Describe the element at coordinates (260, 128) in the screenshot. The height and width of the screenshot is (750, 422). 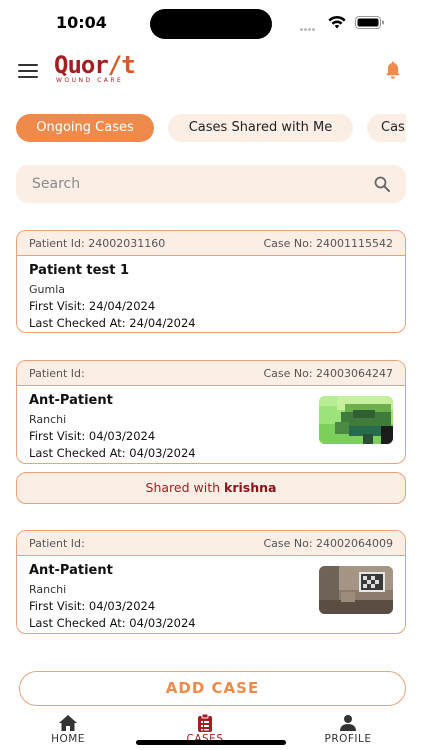
I see `tab-cases-shared-with-me: Cases Shared with Me` at that location.